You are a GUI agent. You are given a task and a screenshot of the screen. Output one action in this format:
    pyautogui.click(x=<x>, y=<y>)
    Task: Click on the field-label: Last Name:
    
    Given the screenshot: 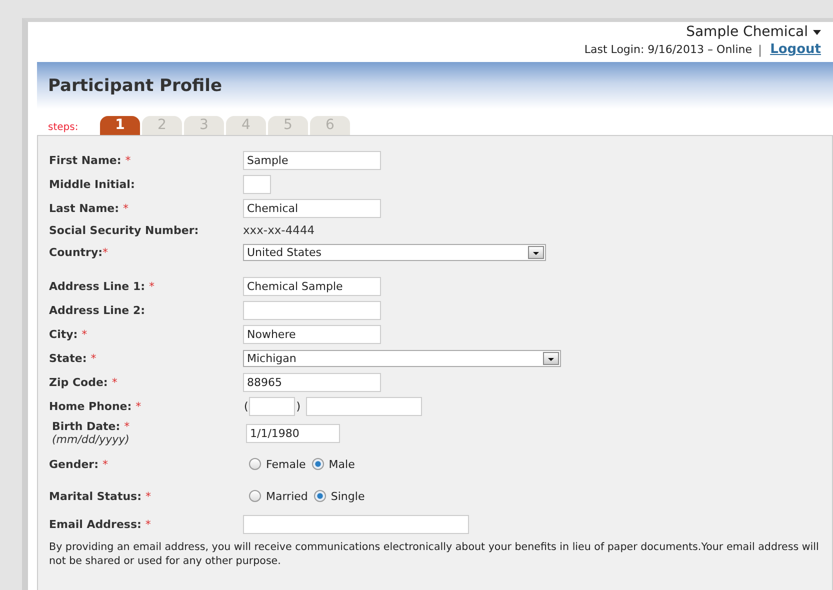 What is the action you would take?
    pyautogui.click(x=84, y=208)
    